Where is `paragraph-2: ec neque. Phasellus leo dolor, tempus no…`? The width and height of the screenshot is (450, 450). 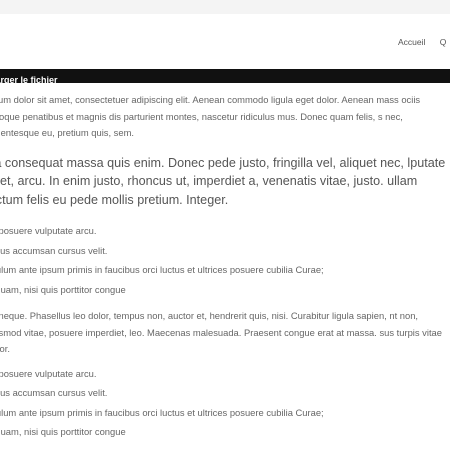 paragraph-2: ec neque. Phasellus leo dolor, tempus no… is located at coordinates (221, 332).